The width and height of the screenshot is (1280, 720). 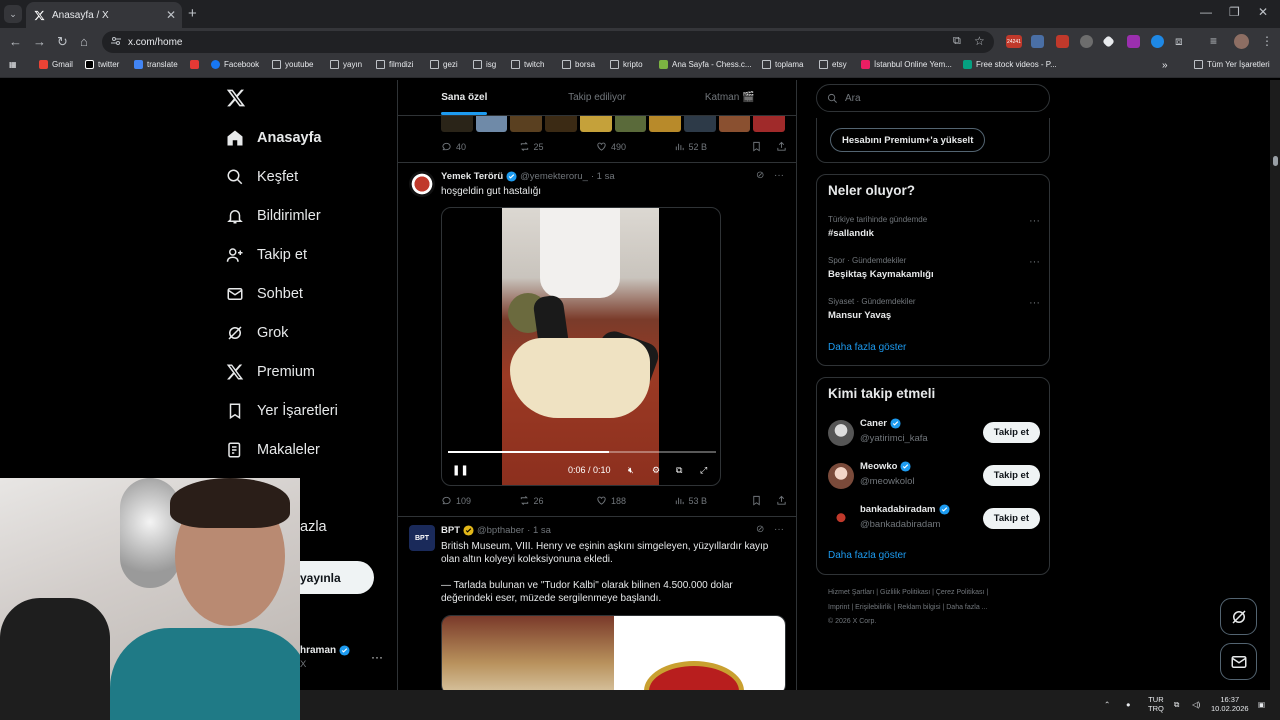 What do you see at coordinates (273, 450) in the screenshot?
I see `sidebar-item-articles: Makaleler` at bounding box center [273, 450].